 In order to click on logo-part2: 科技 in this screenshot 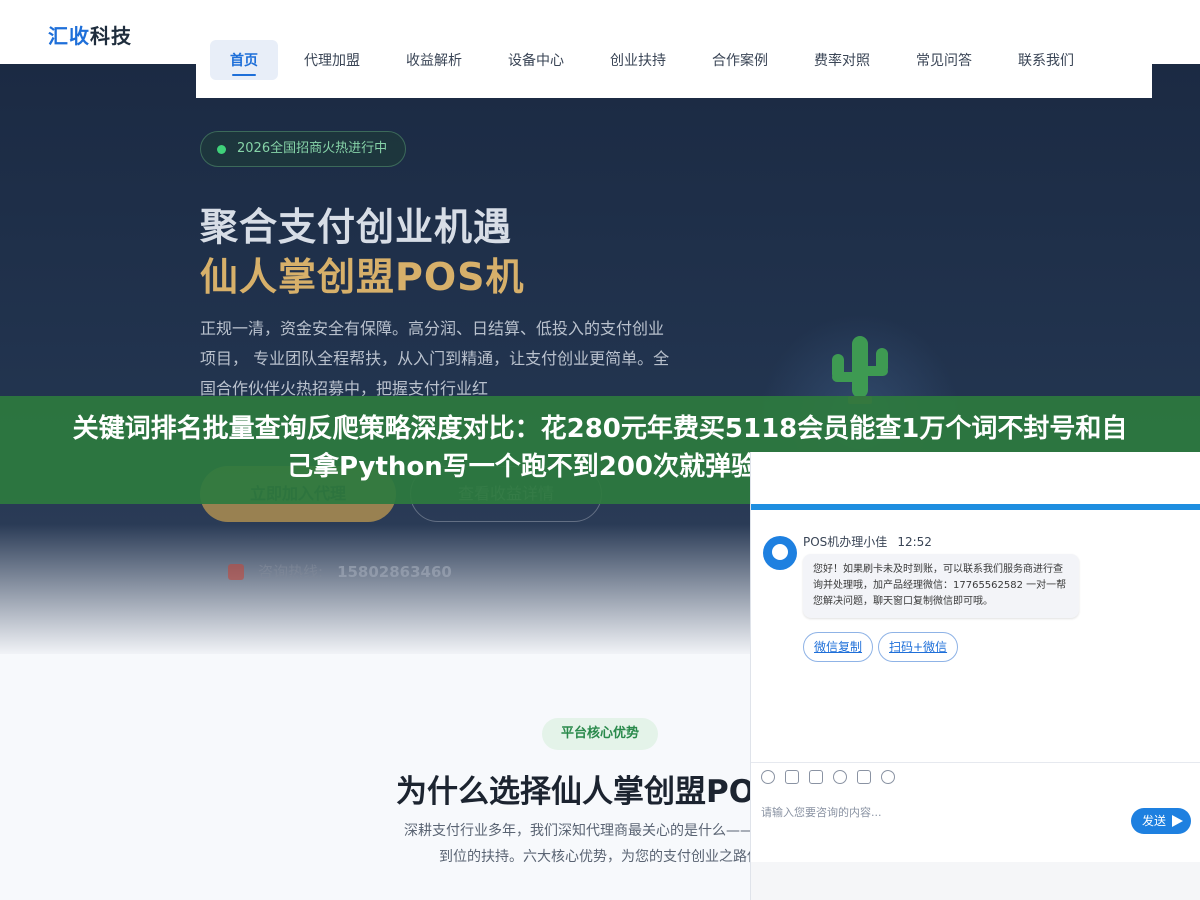, I will do `click(111, 36)`.